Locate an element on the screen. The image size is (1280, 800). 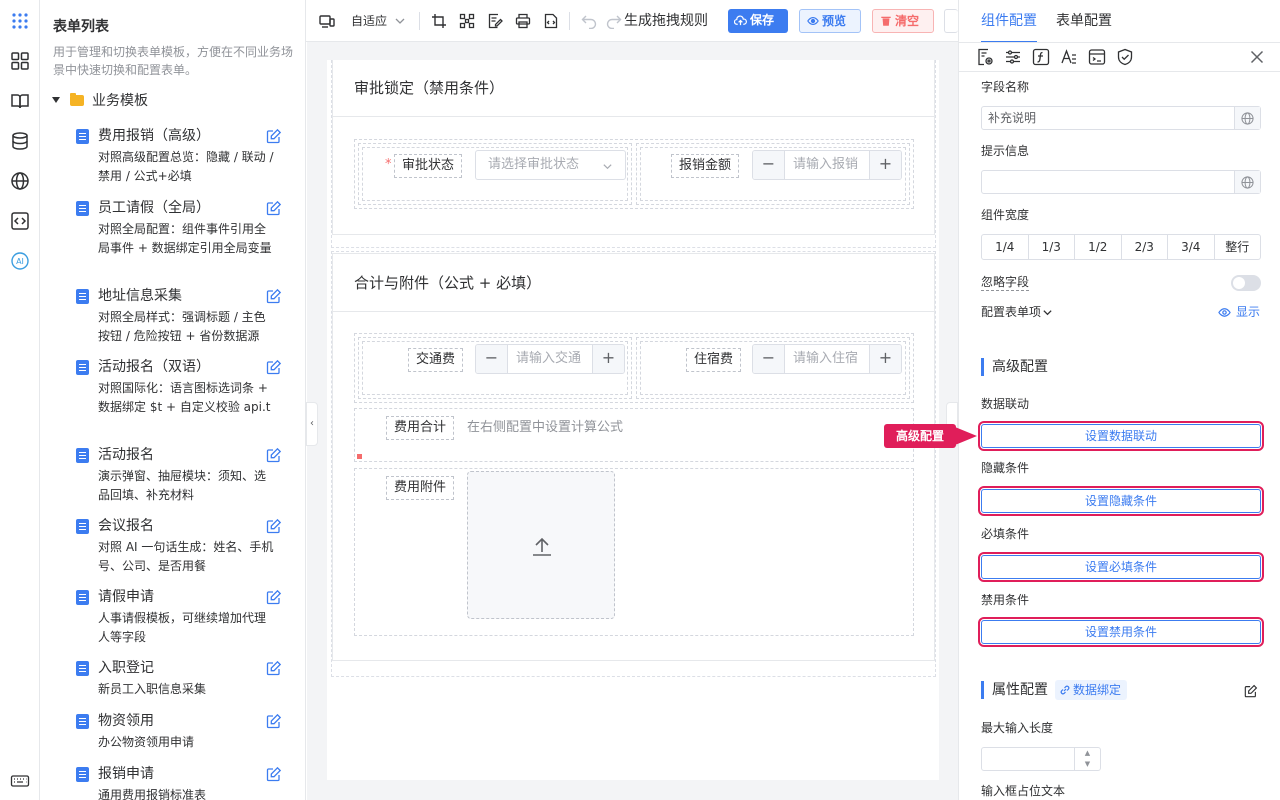
input-placeholder: 请输入报销 is located at coordinates (826, 164).